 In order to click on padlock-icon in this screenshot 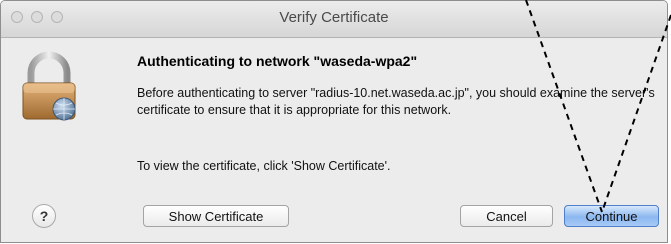, I will do `click(49, 86)`.